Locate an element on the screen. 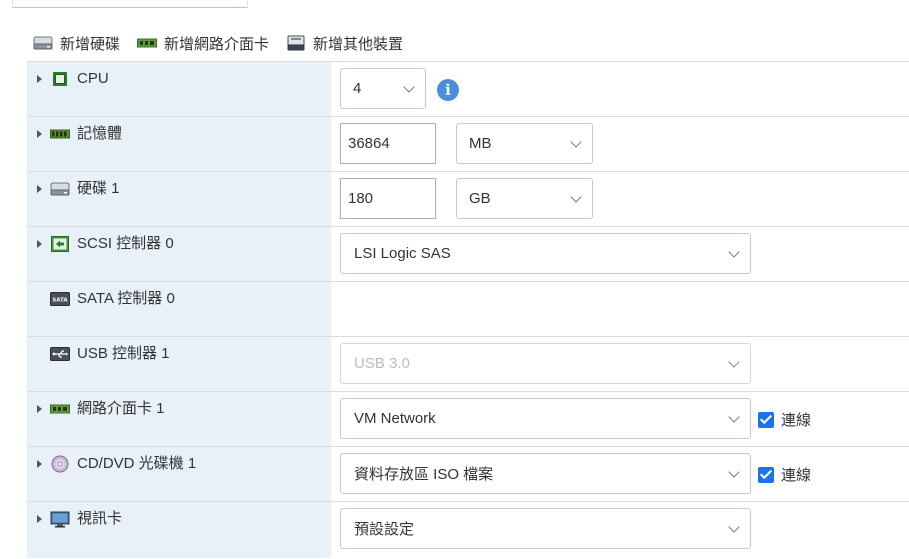 This screenshot has height=559, width=909. table-row-sata: SATA SATA 控制器 0 is located at coordinates (468, 309).